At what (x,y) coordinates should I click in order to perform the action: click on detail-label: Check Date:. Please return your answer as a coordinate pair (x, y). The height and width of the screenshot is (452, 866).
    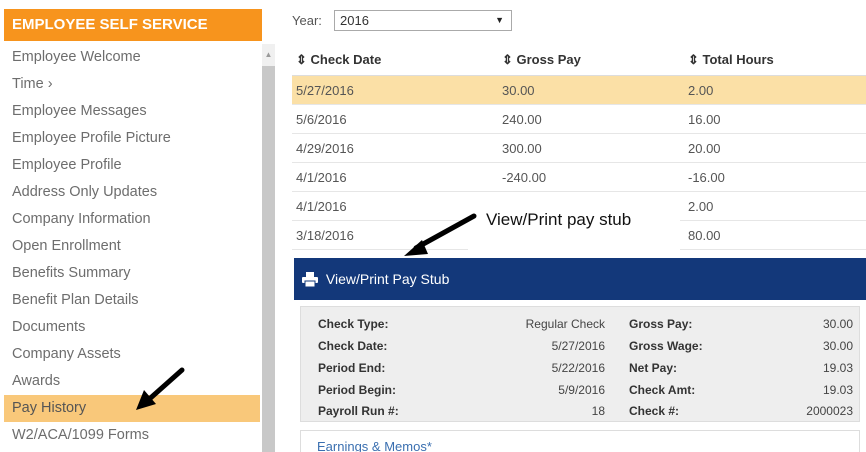
    Looking at the image, I should click on (353, 346).